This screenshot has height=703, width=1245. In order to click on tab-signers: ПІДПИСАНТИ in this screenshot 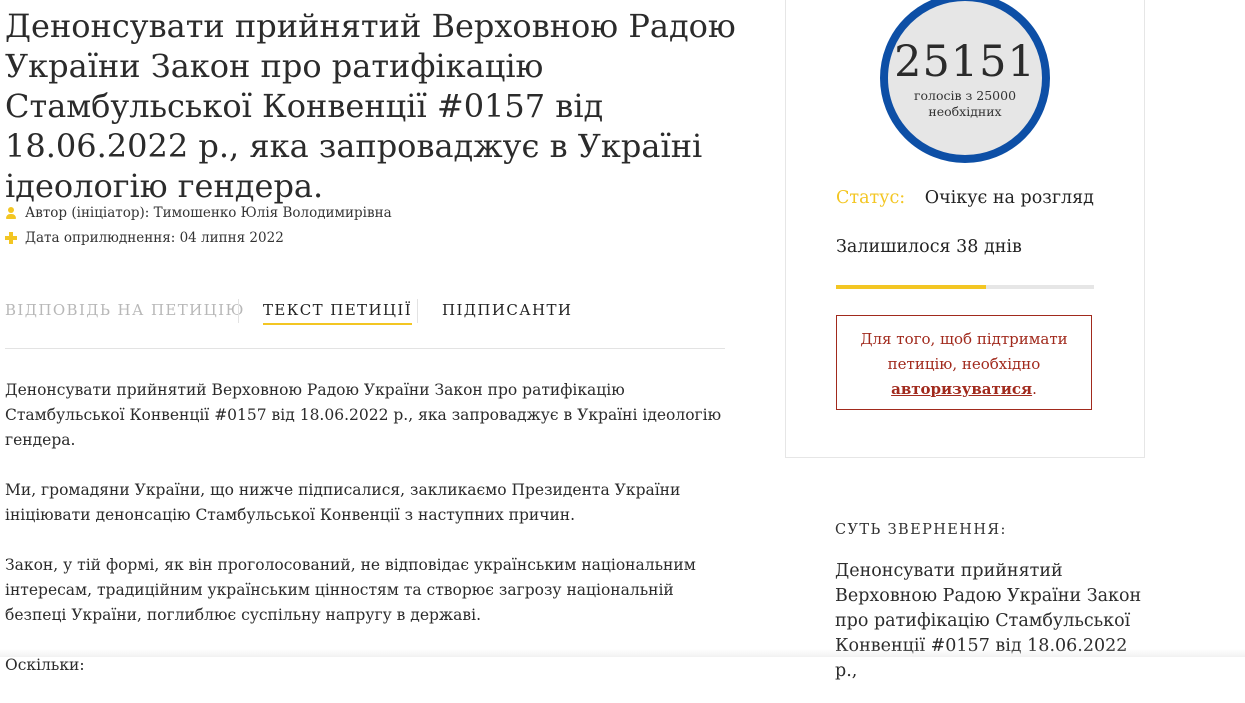, I will do `click(507, 310)`.